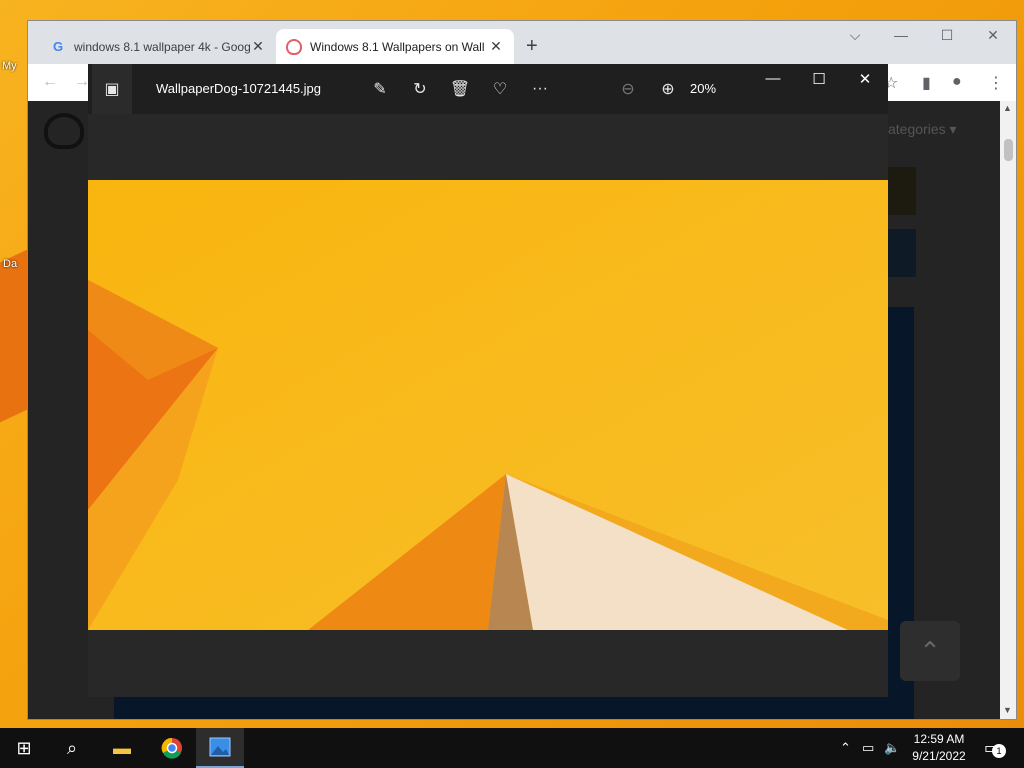 The width and height of the screenshot is (1024, 768). What do you see at coordinates (865, 83) in the screenshot?
I see `photos-close-button: ✕` at bounding box center [865, 83].